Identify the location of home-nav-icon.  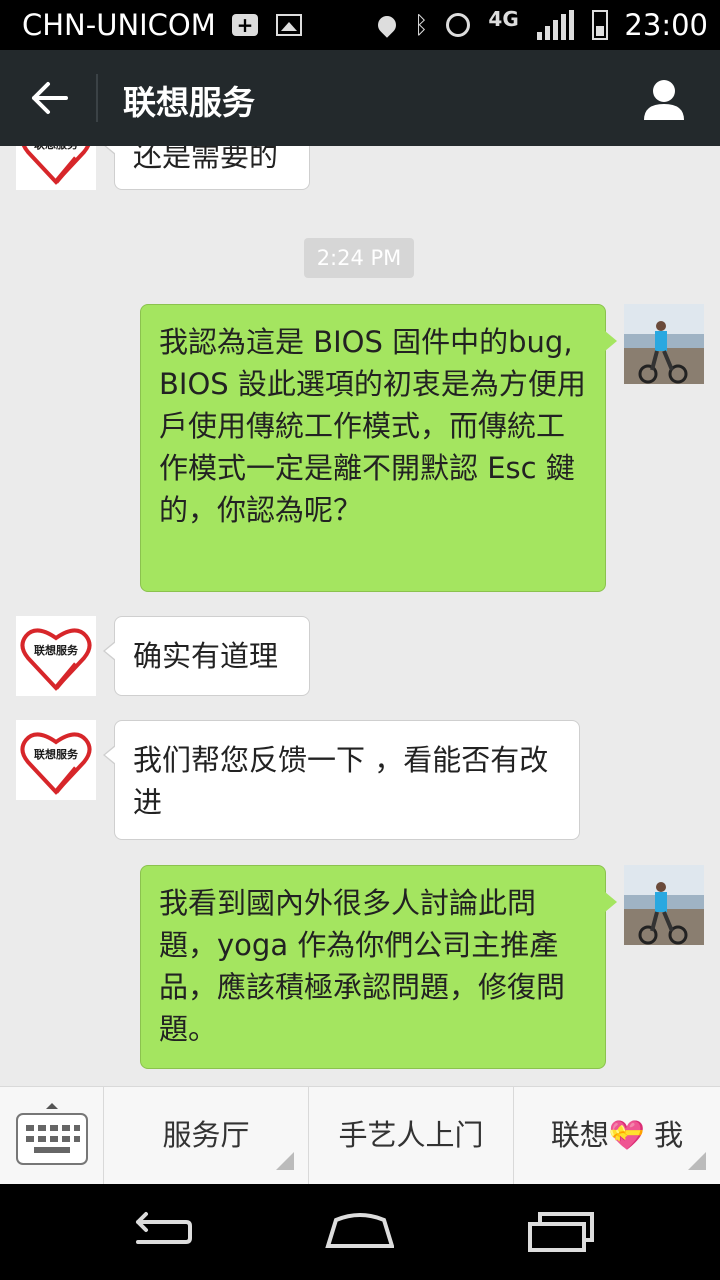
(359, 1231).